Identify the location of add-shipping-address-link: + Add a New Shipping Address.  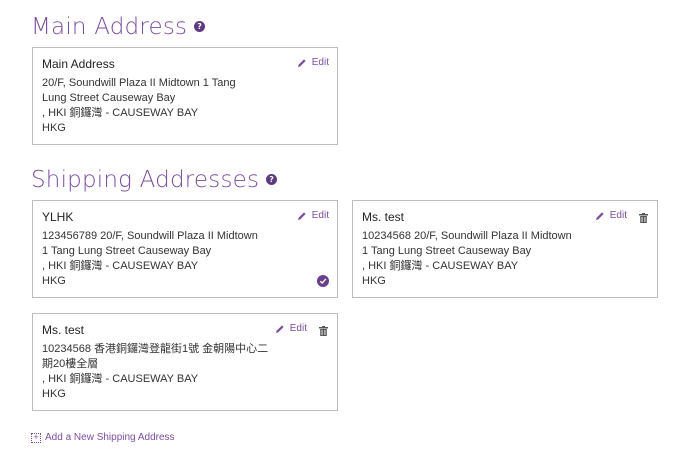
(103, 437).